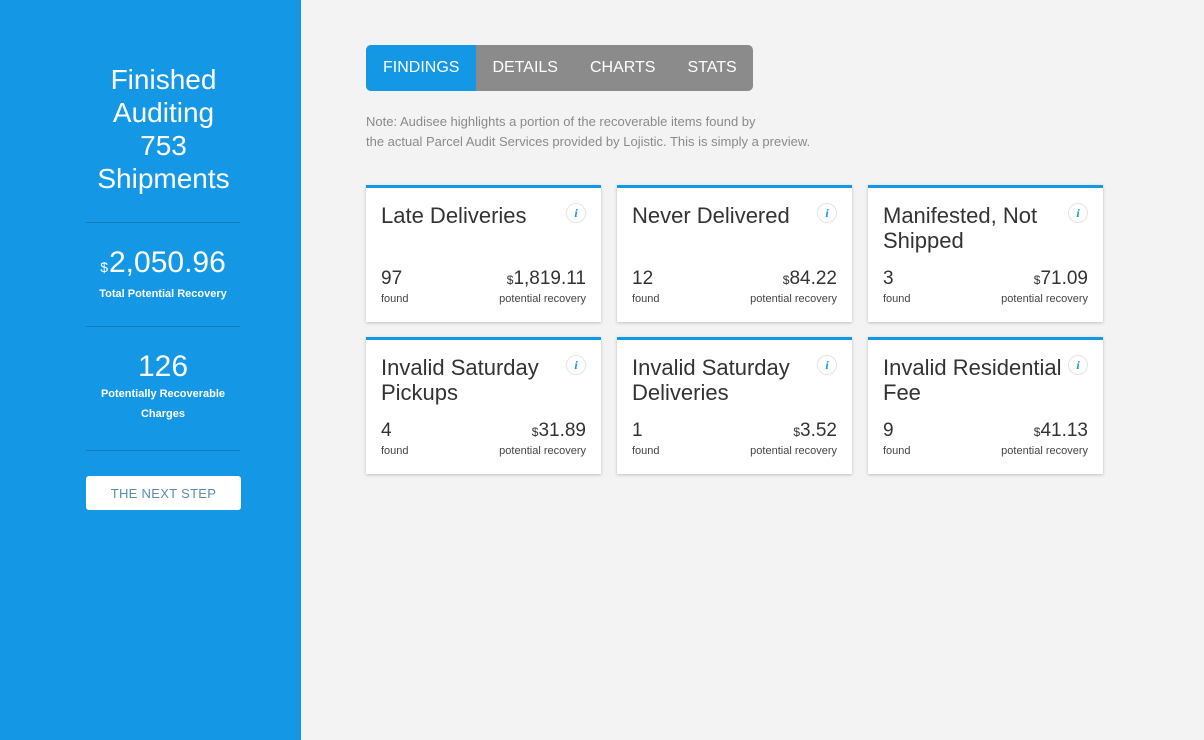 The height and width of the screenshot is (740, 1204). What do you see at coordinates (623, 68) in the screenshot?
I see `tab-charts: CHARTS` at bounding box center [623, 68].